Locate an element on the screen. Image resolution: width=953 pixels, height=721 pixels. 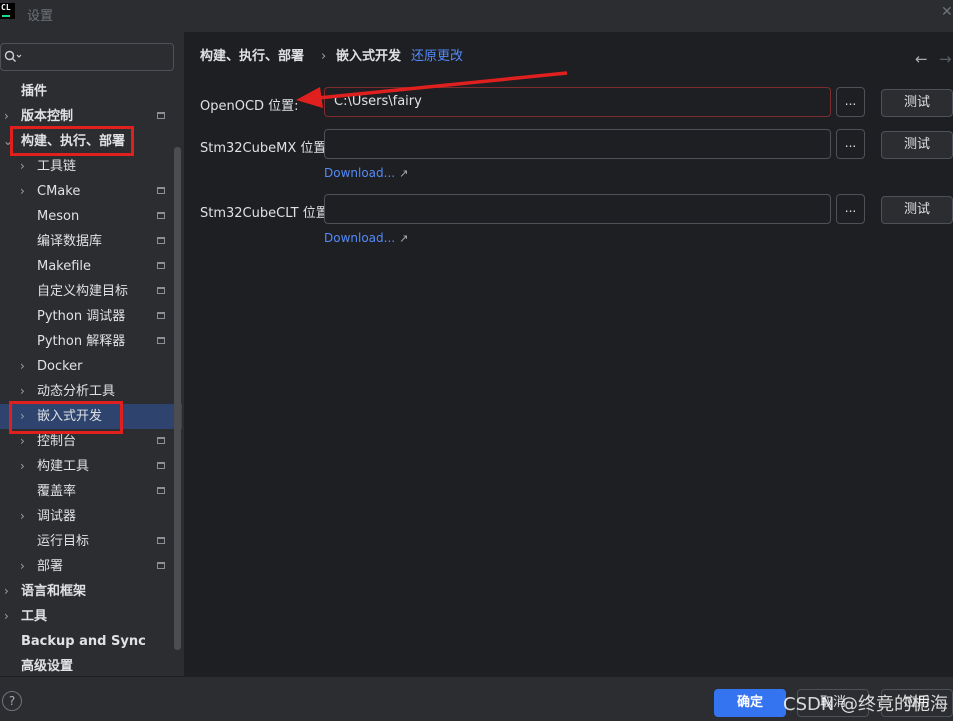
sidebar-item-label: 语言和框架 is located at coordinates (54, 591).